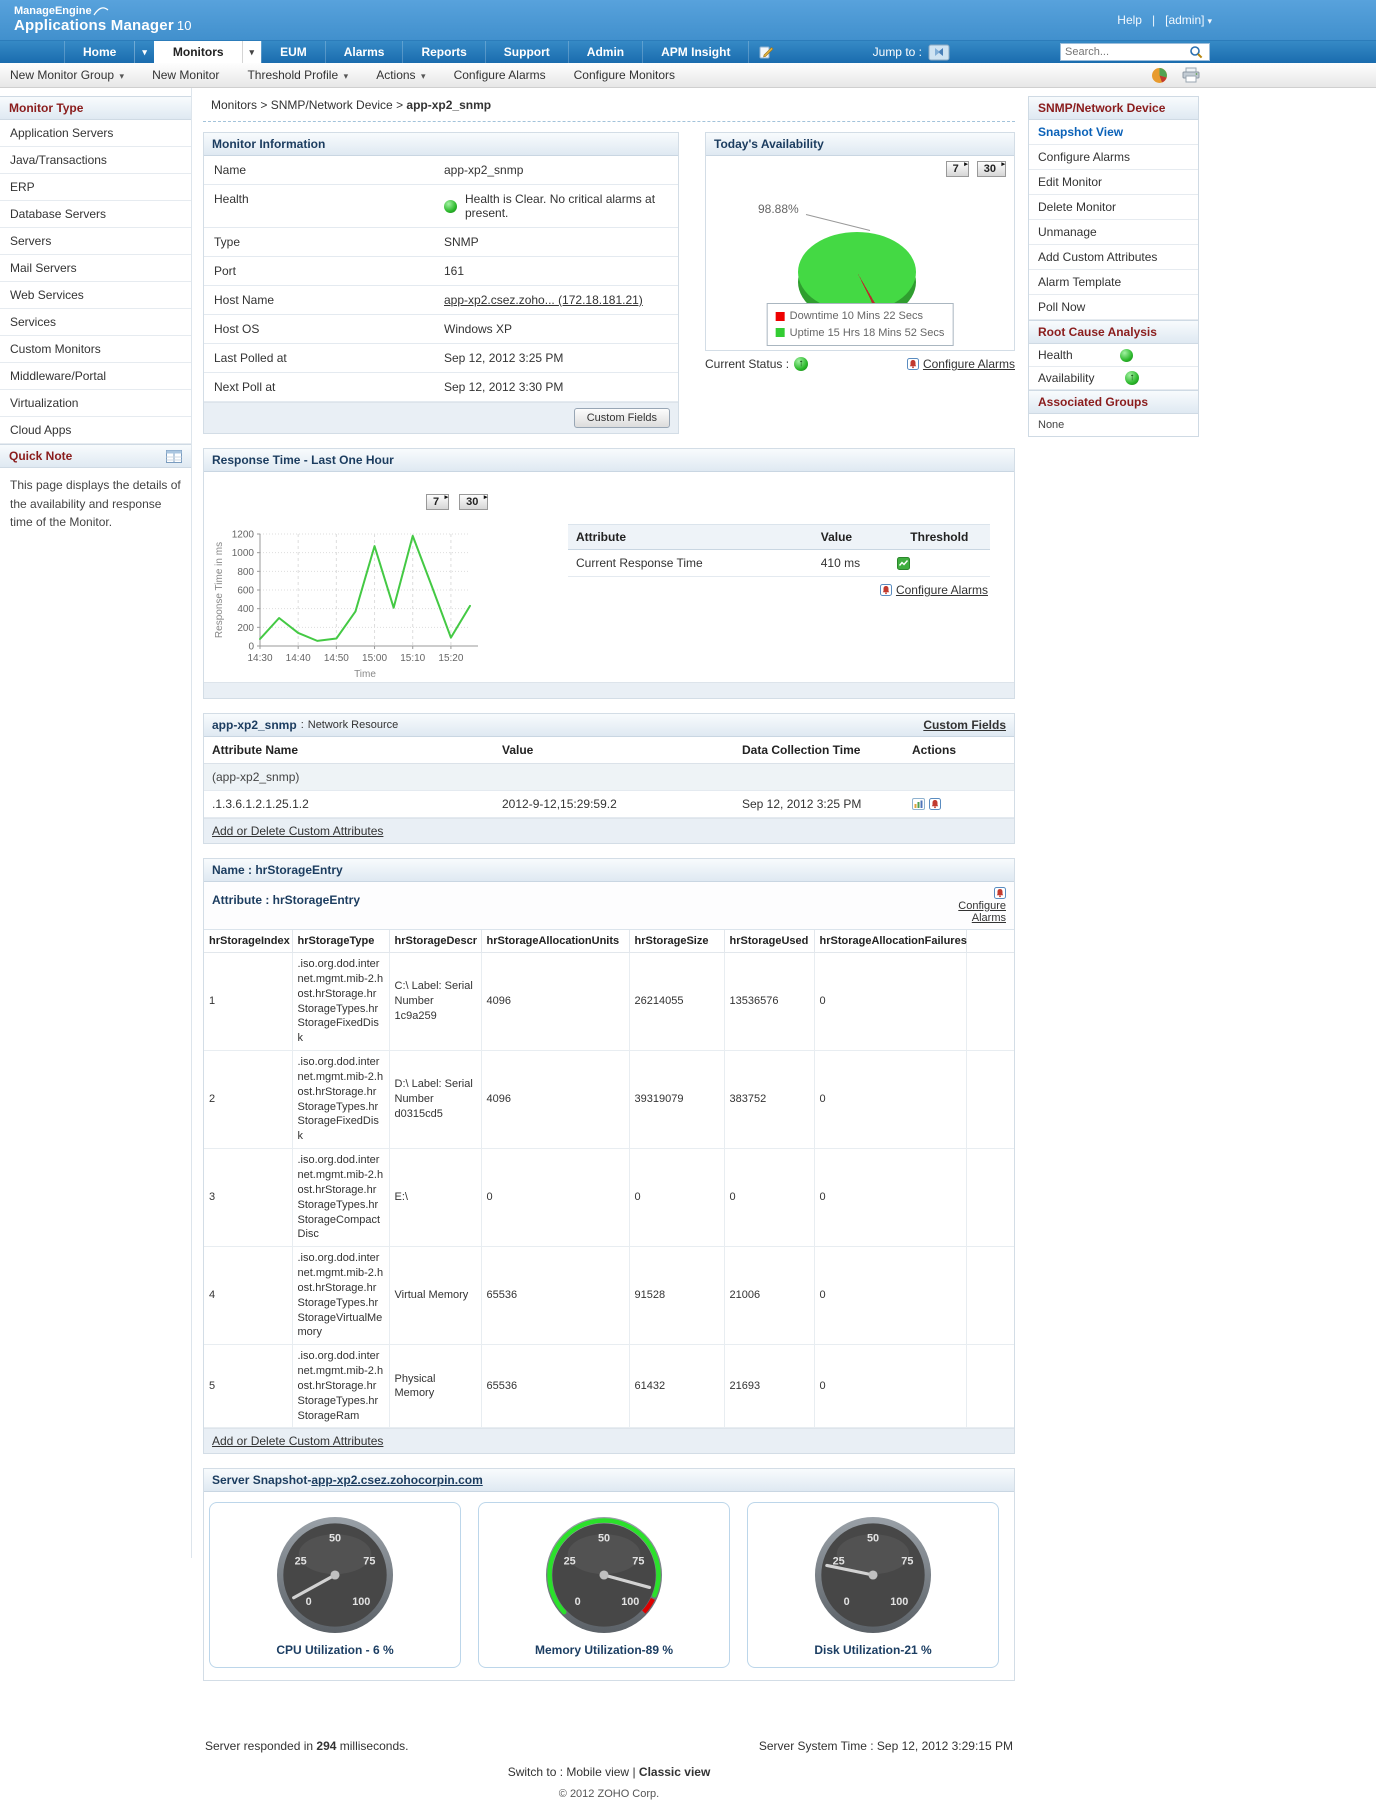 This screenshot has width=1376, height=1800. I want to click on host-name-link: app-xp2.csez.zoho... (172.18.181.21), so click(543, 300).